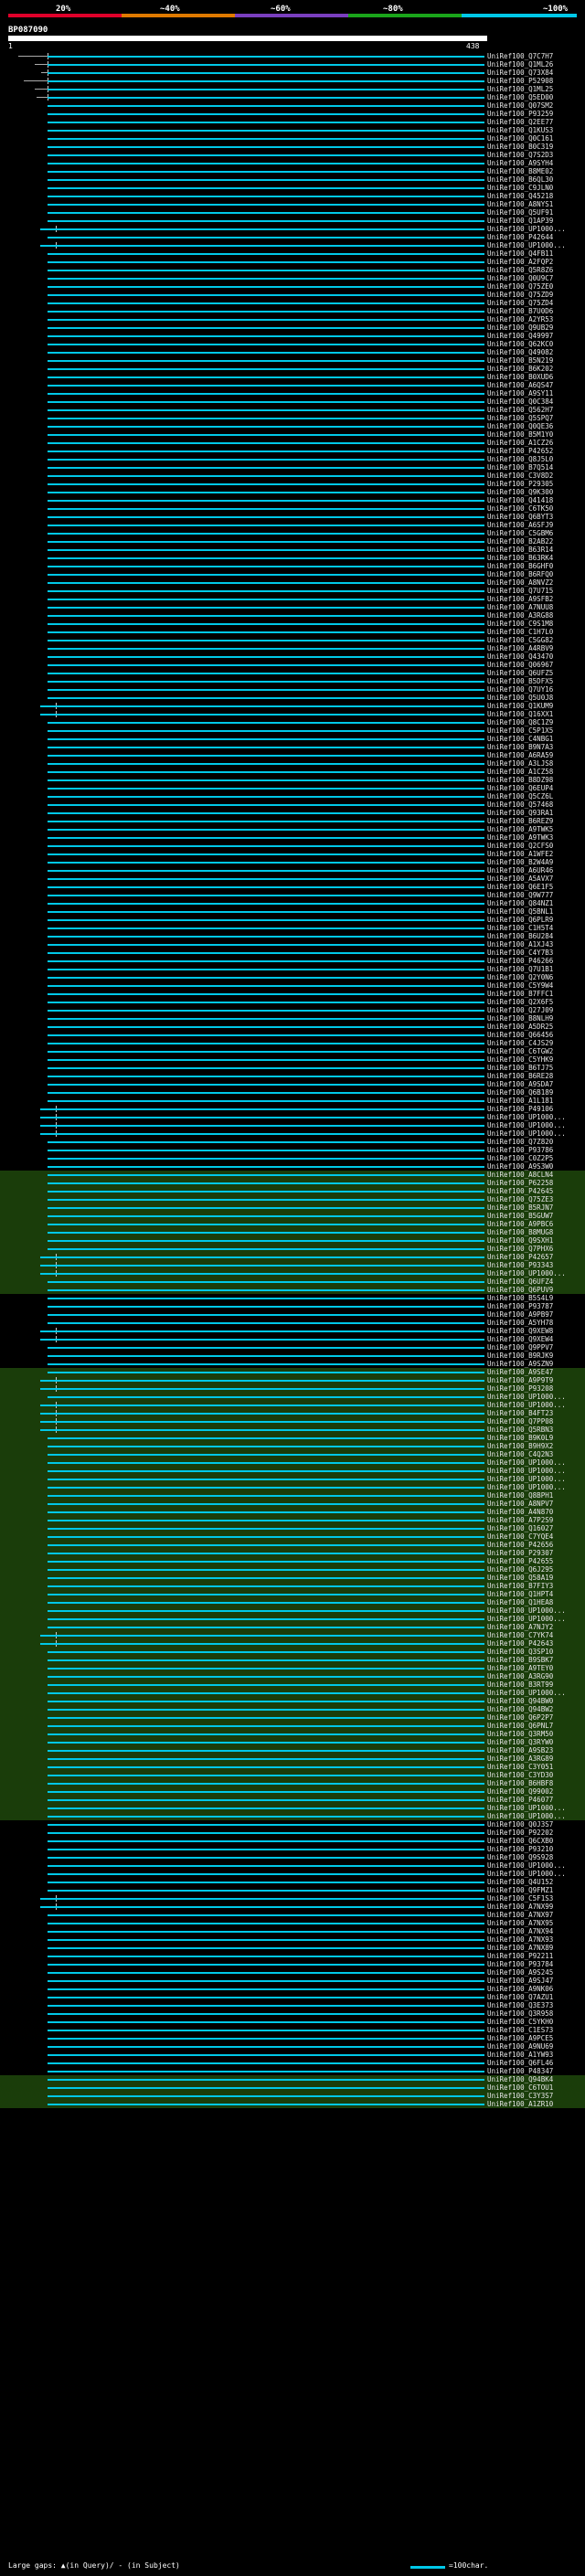 The height and width of the screenshot is (2576, 585). I want to click on hit-label: UniRef100_Q3RYW0, so click(520, 1742).